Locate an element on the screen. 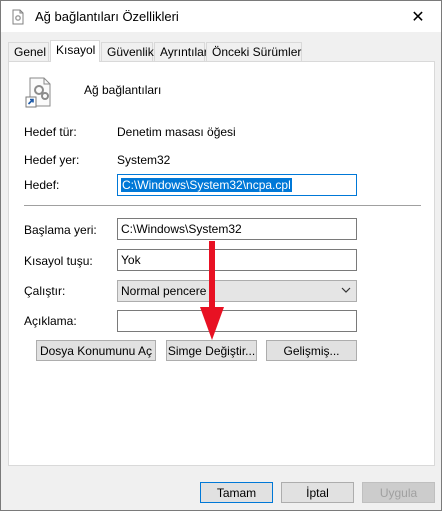 The image size is (442, 511). close-button: ✕ is located at coordinates (418, 16).